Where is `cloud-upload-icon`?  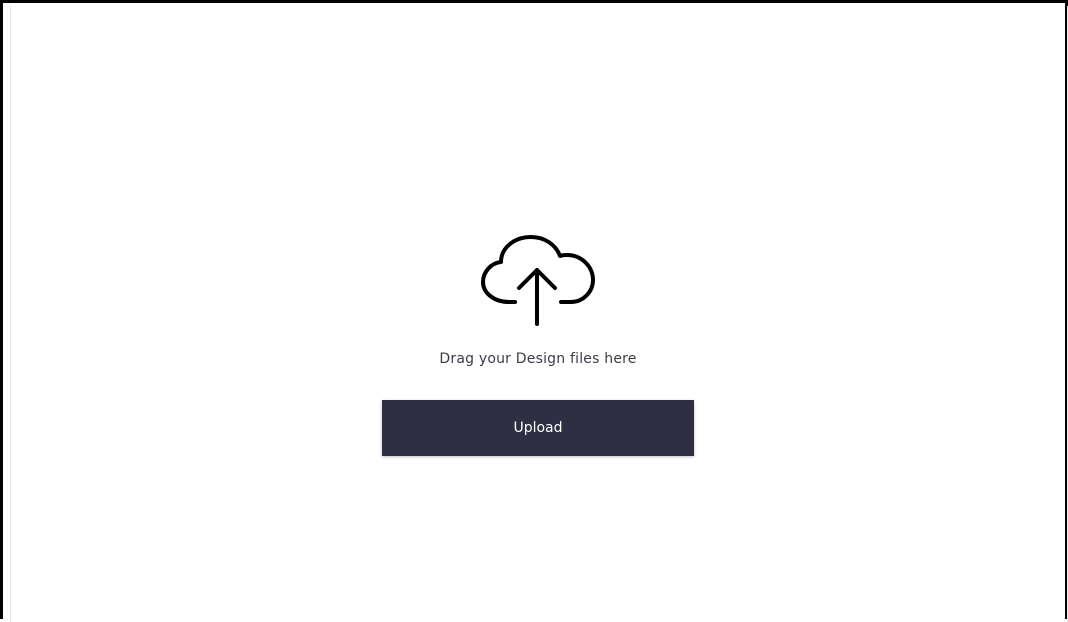
cloud-upload-icon is located at coordinates (538, 280).